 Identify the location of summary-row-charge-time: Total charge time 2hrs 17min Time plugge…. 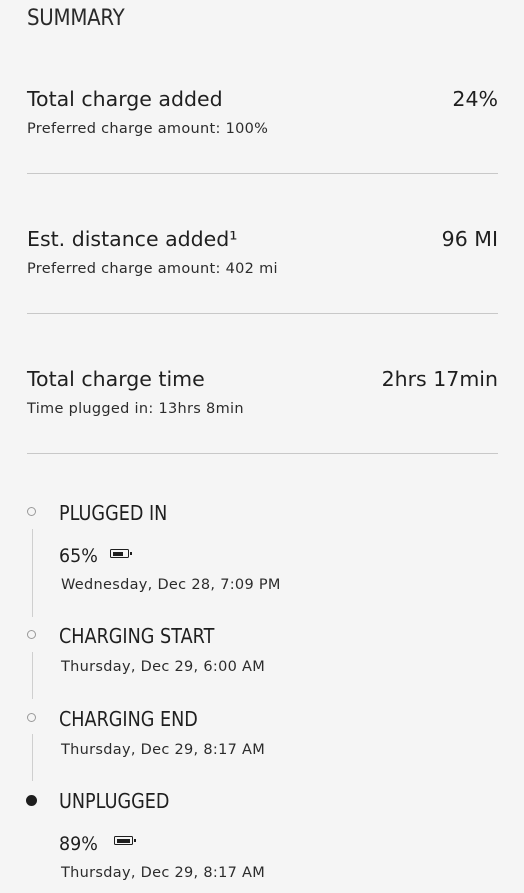
(262, 397).